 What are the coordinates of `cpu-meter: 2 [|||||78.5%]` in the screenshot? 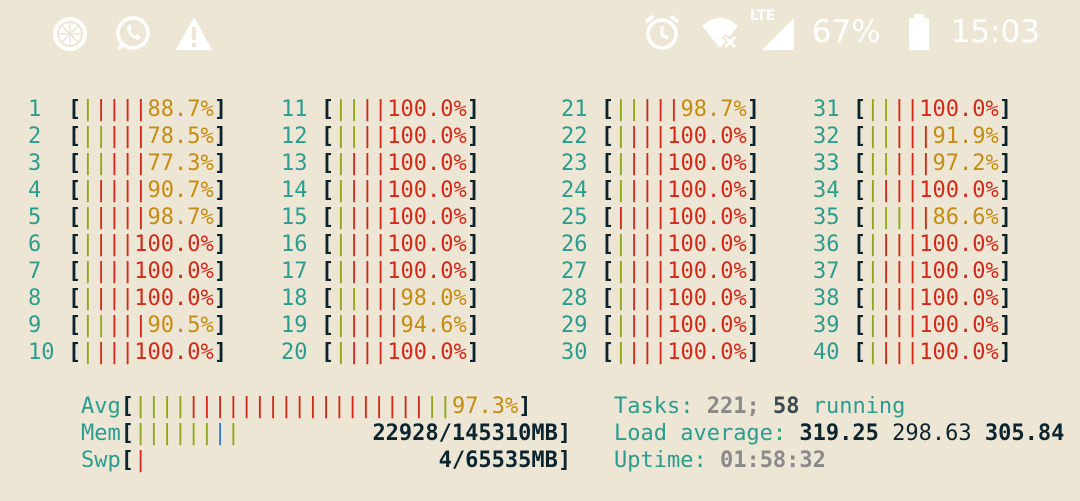 It's located at (127, 136).